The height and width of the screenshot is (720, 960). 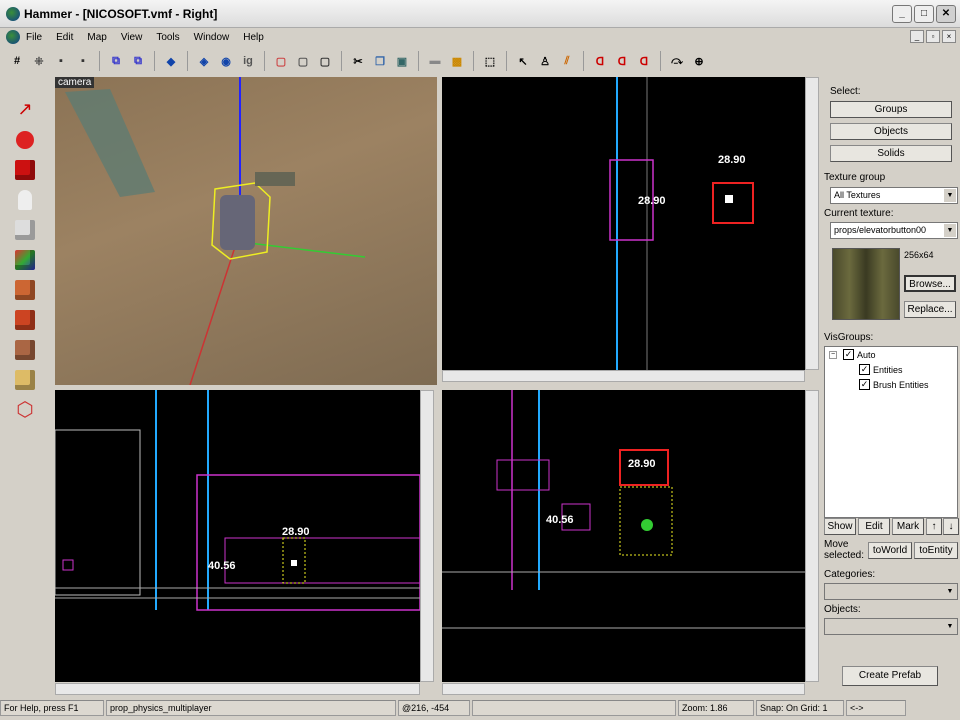 What do you see at coordinates (874, 526) in the screenshot?
I see `edit-button: Edit` at bounding box center [874, 526].